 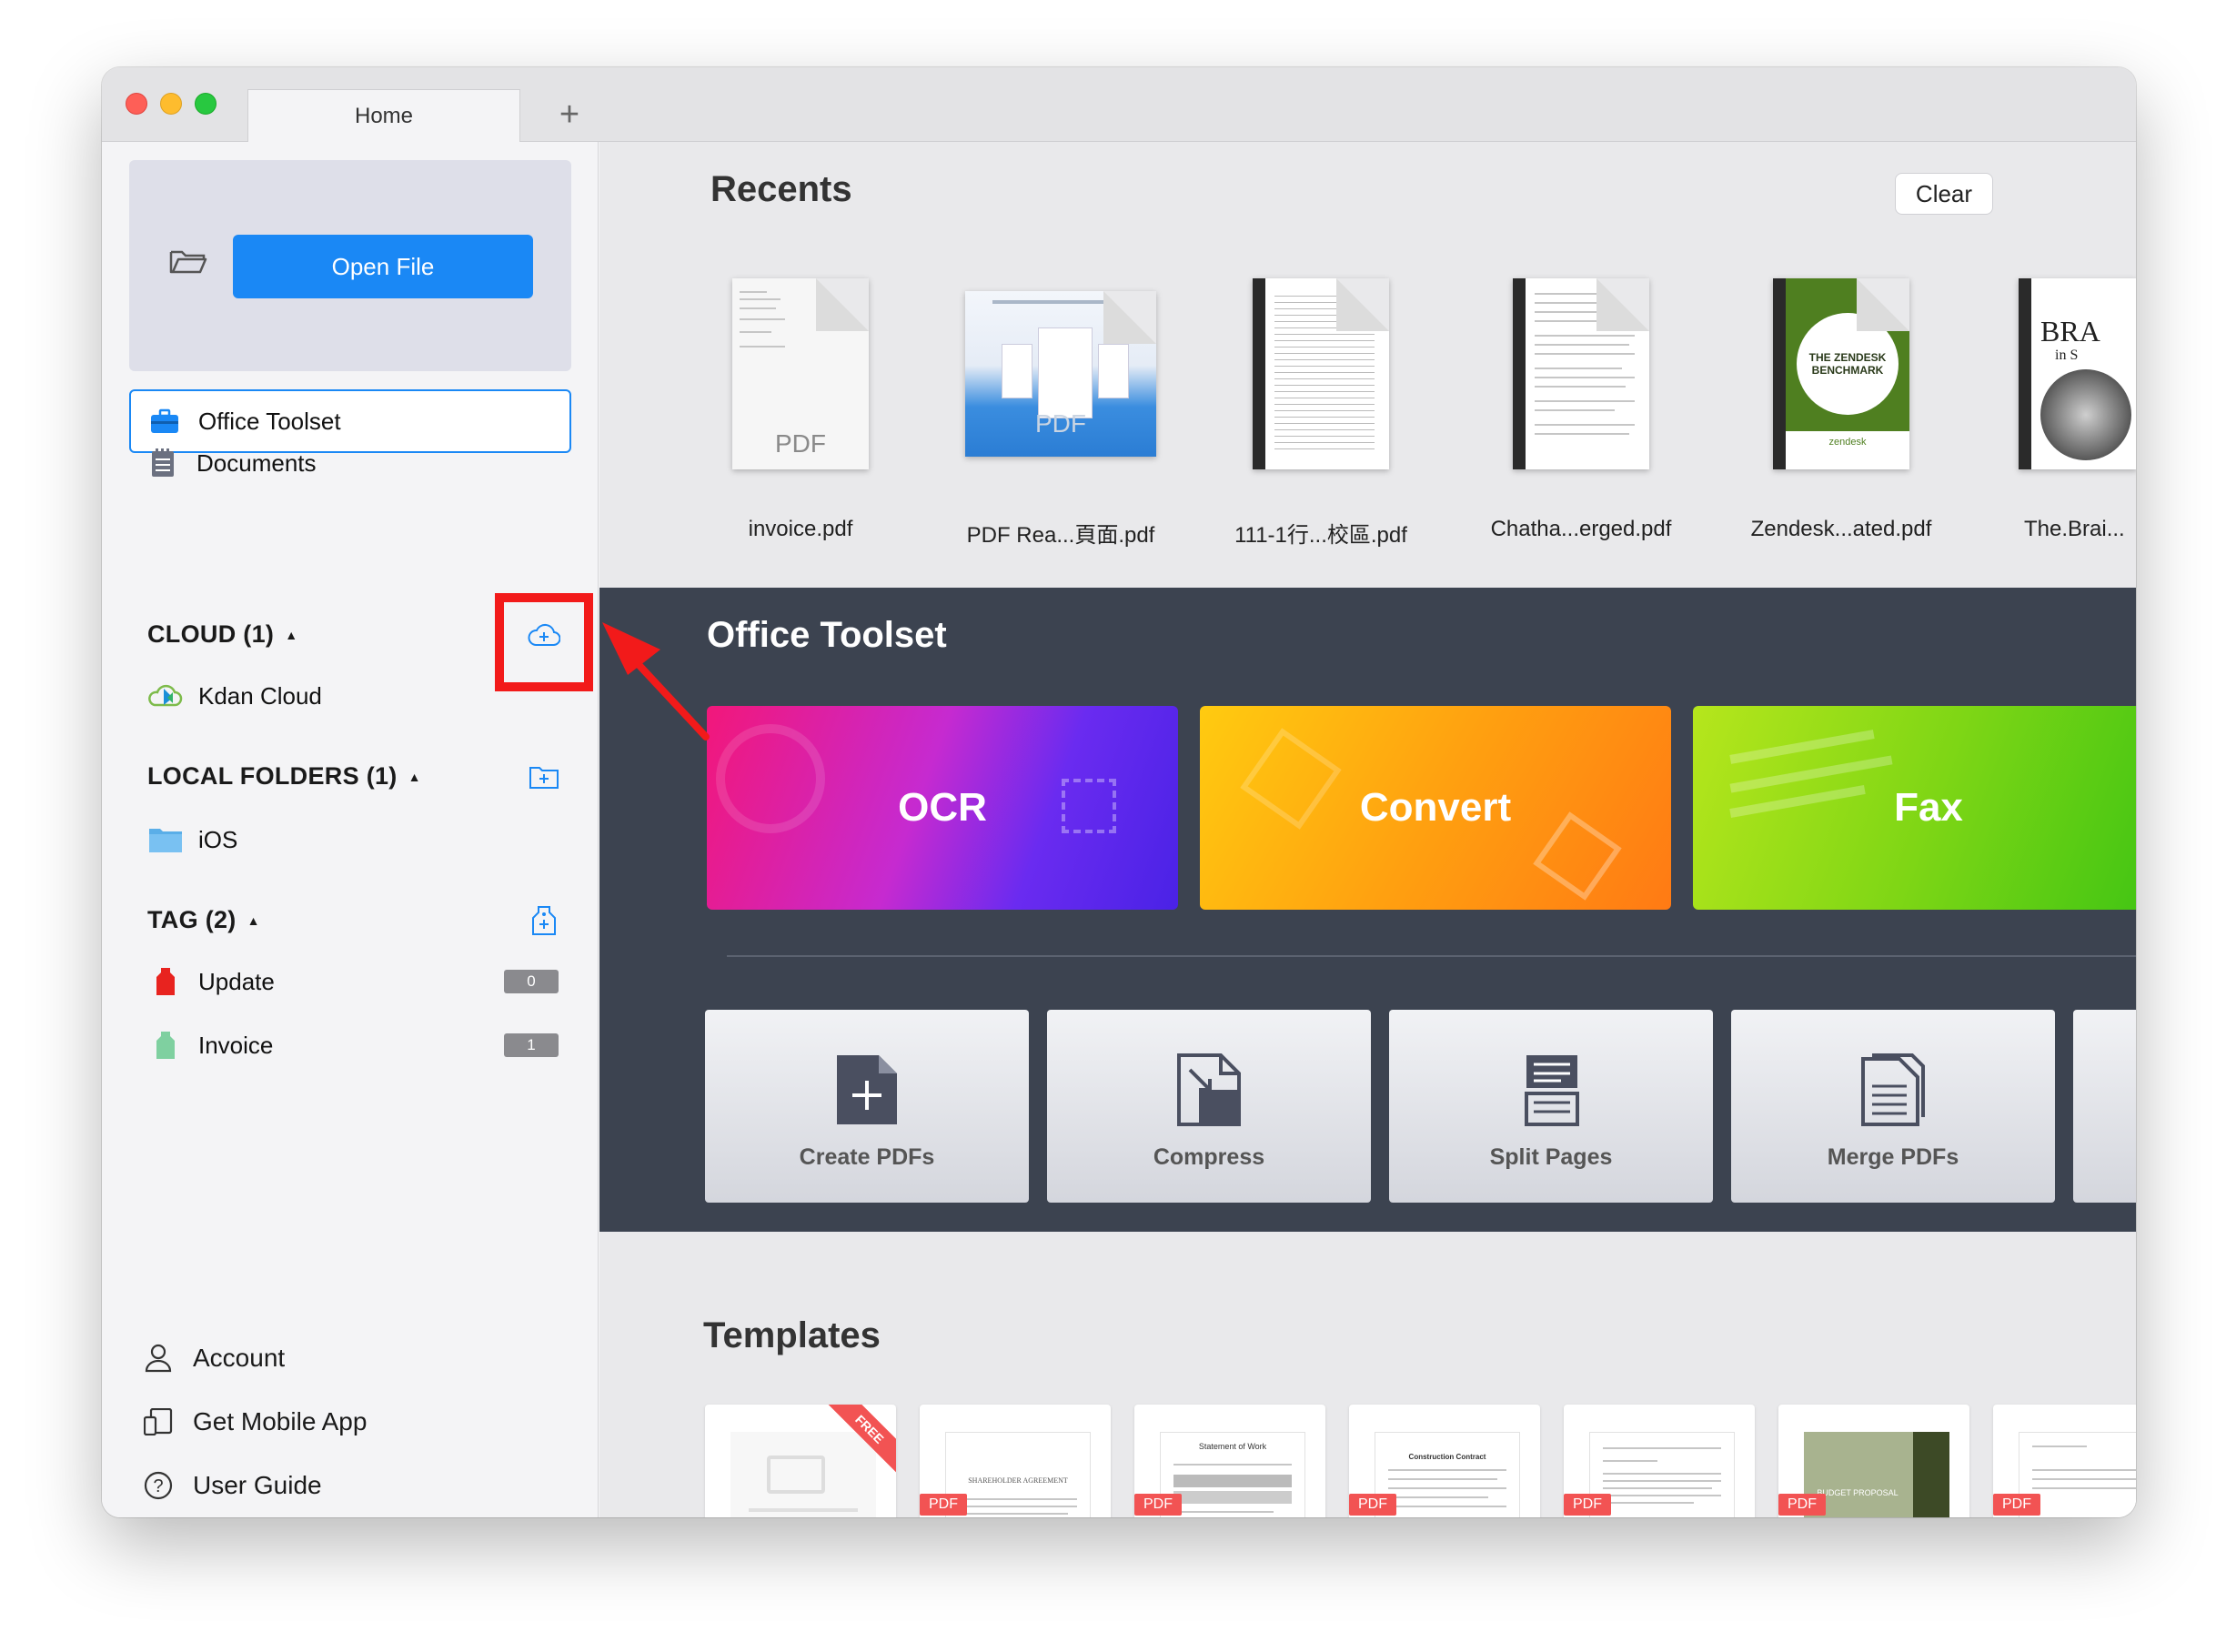 I want to click on tag-section-header: TAG (2) ▲, so click(x=204, y=920).